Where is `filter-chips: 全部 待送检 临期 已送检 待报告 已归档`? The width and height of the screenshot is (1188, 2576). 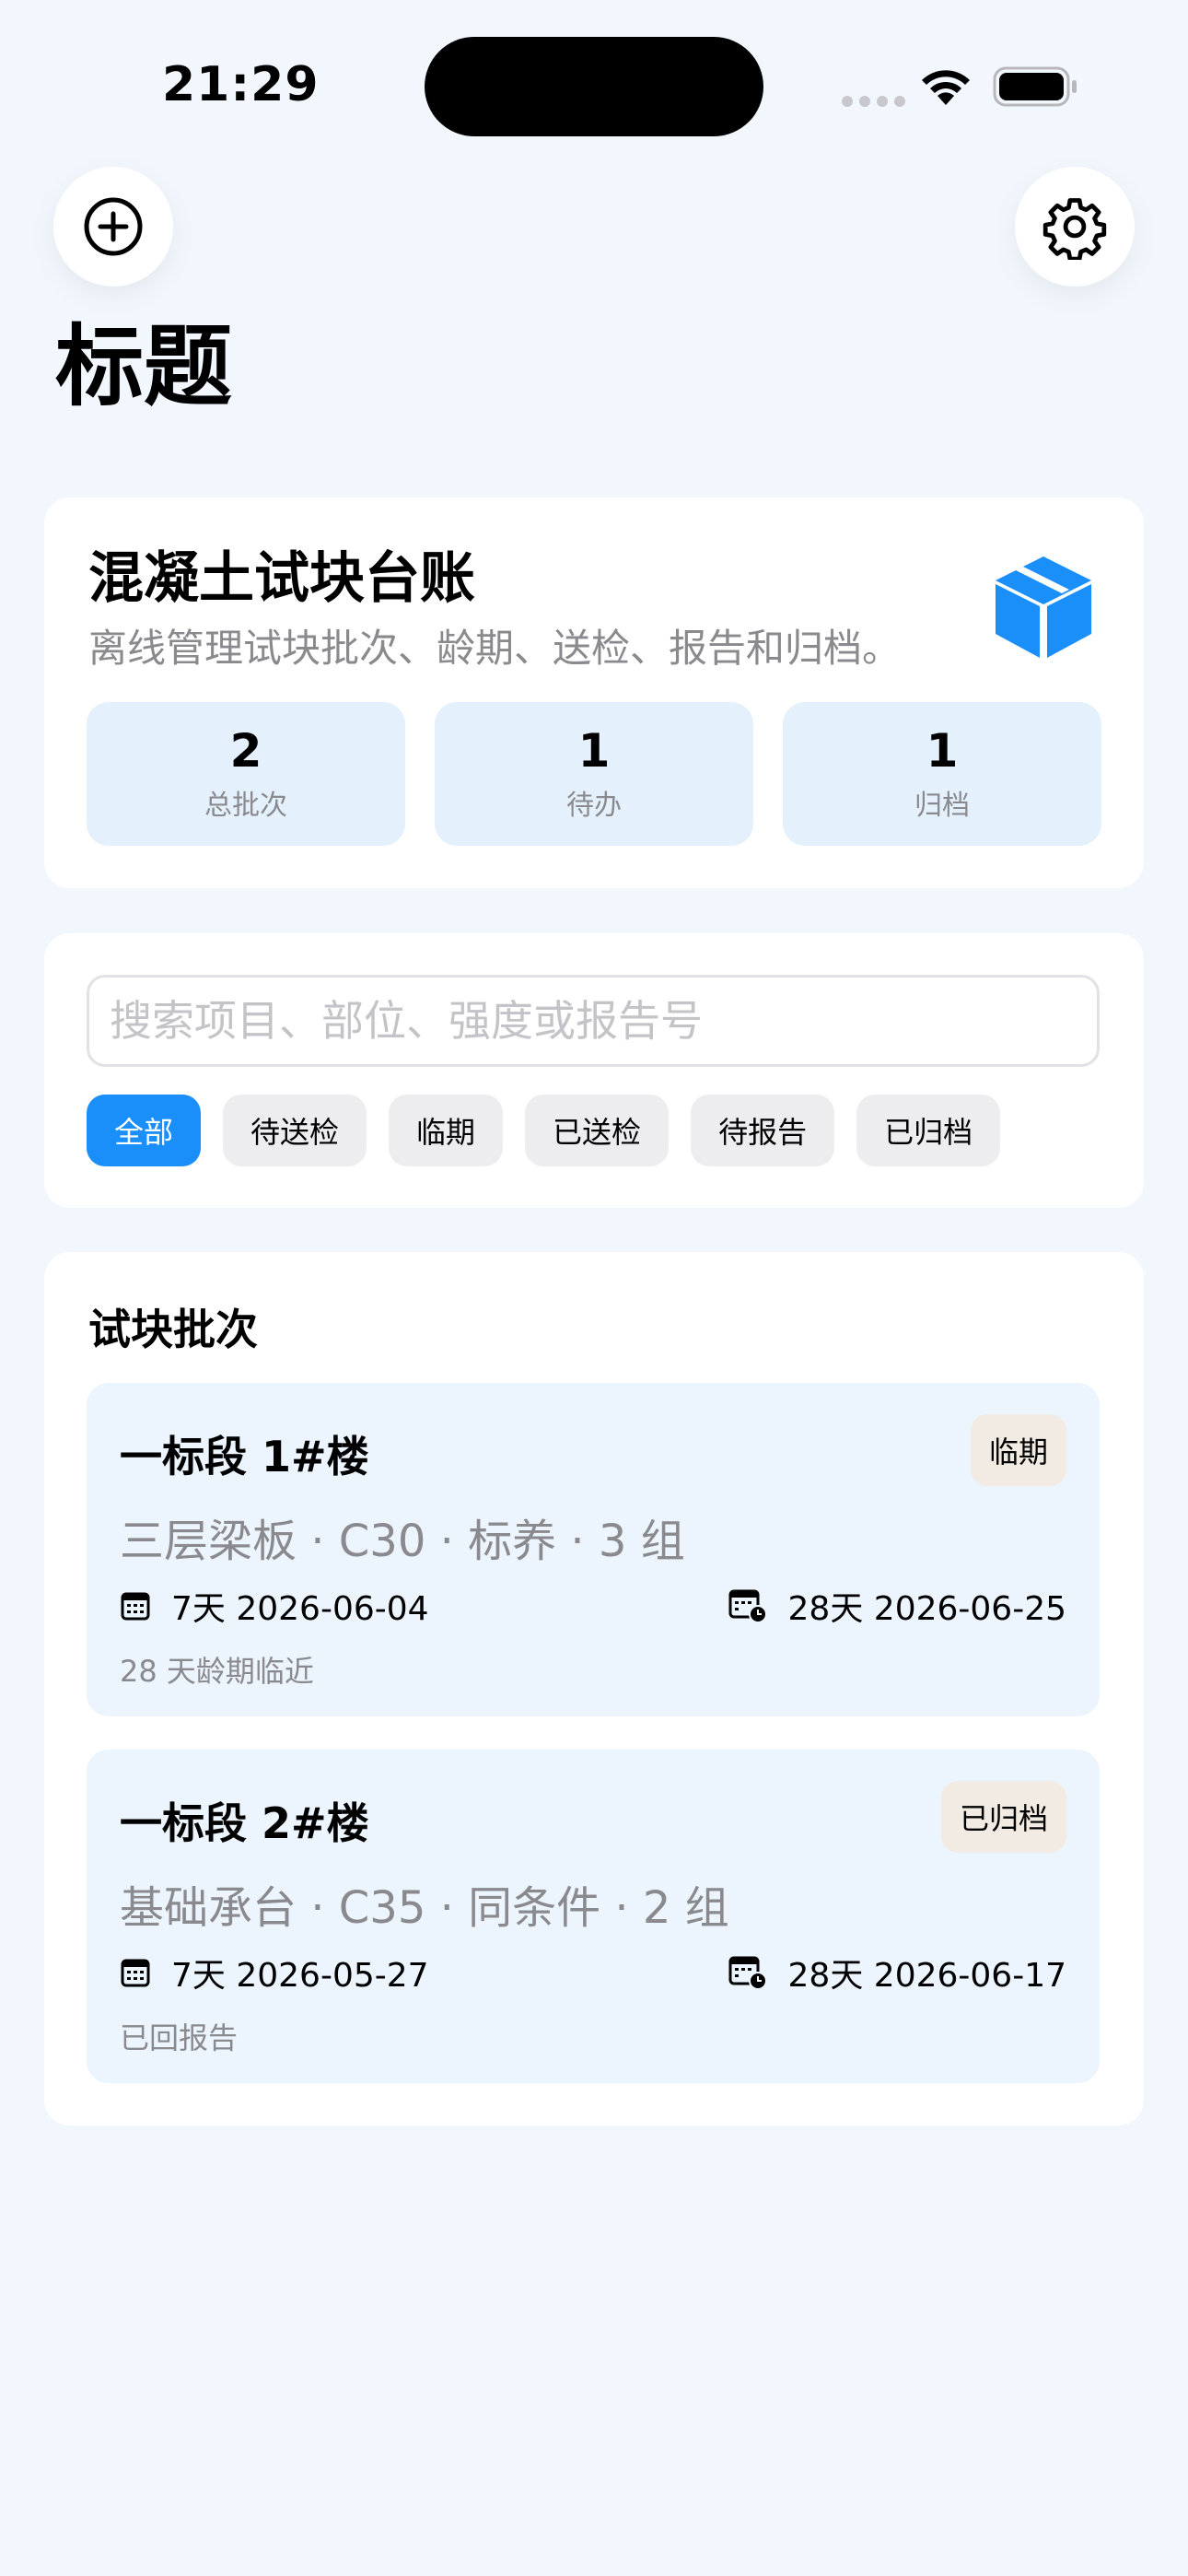 filter-chips: 全部 待送检 临期 已送检 待报告 已归档 is located at coordinates (544, 1130).